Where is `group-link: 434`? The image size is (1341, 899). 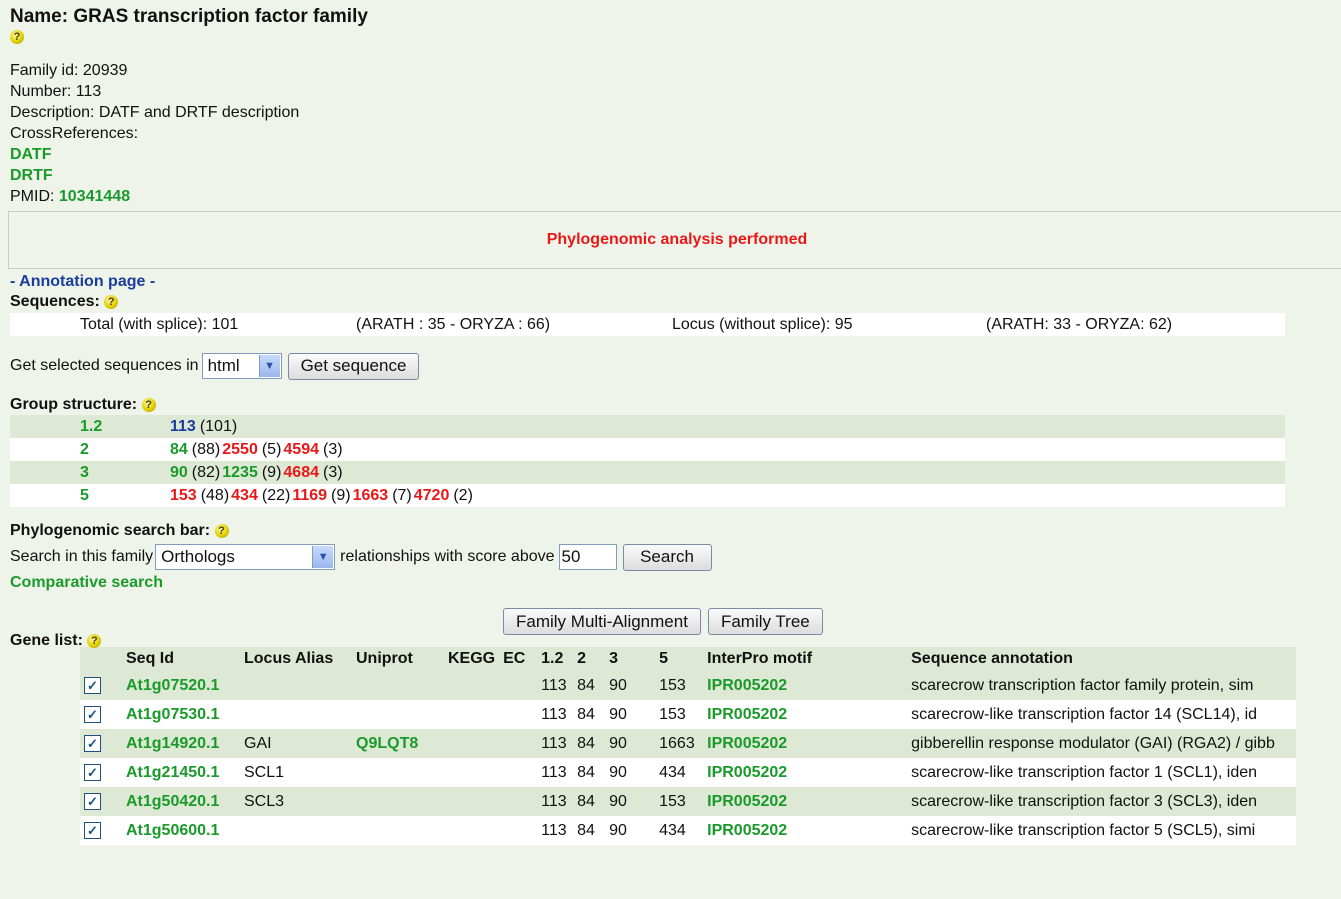 group-link: 434 is located at coordinates (244, 495).